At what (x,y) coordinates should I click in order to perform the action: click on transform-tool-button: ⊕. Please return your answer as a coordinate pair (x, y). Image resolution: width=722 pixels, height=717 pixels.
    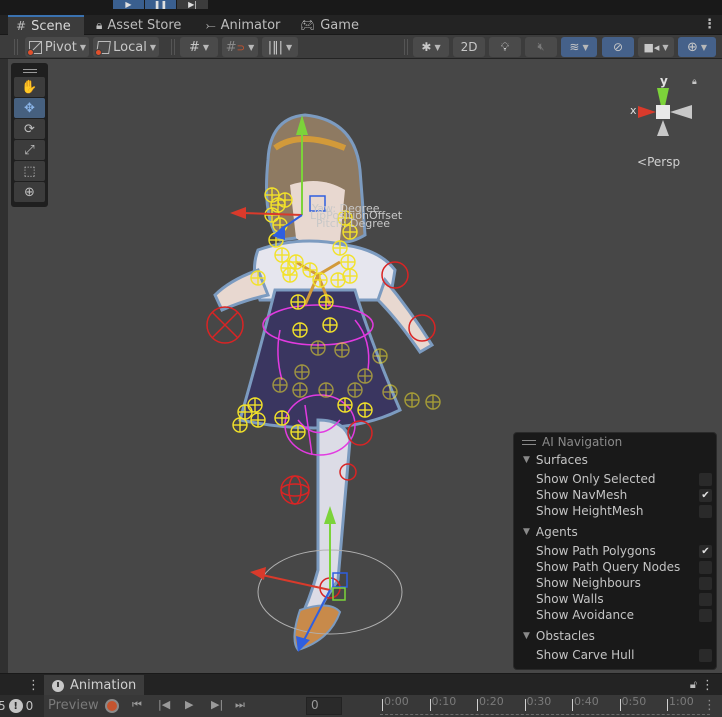
    Looking at the image, I should click on (29, 192).